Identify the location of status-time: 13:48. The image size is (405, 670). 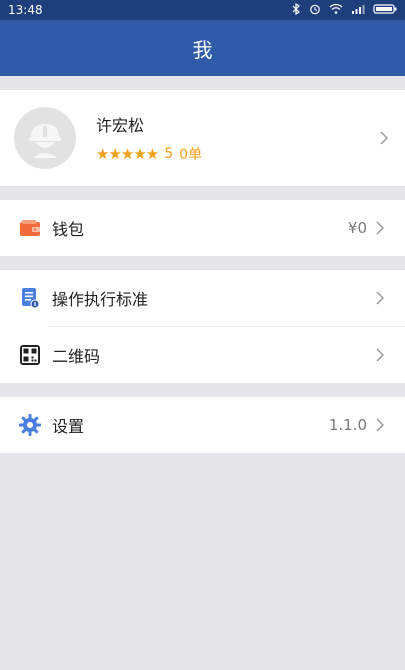
(25, 10).